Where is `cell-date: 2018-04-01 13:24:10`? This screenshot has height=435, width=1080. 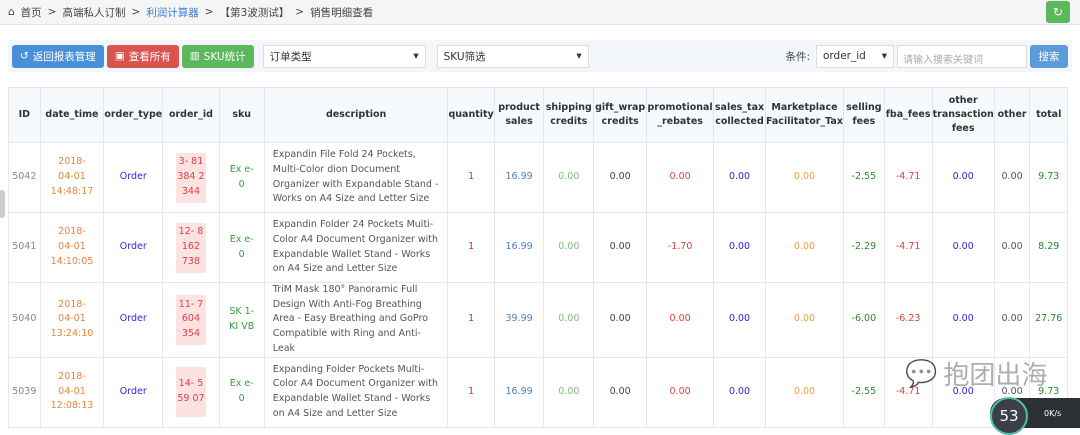
cell-date: 2018-04-01 13:24:10 is located at coordinates (72, 320).